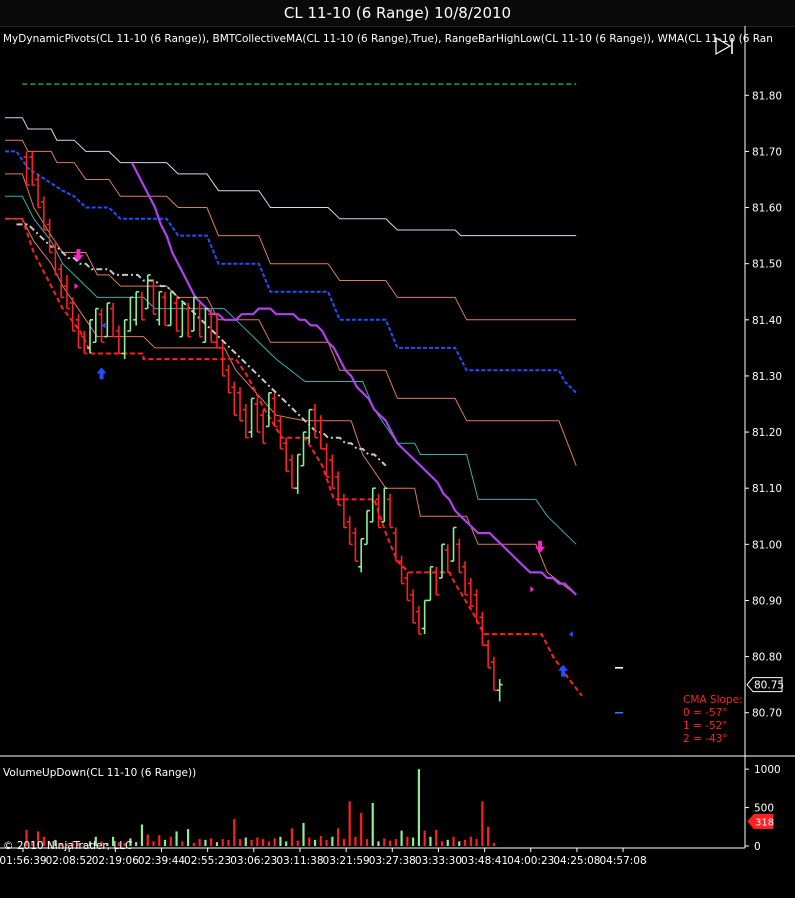 Image resolution: width=795 pixels, height=898 pixels. I want to click on time-tick-label: 04:25:08, so click(576, 861).